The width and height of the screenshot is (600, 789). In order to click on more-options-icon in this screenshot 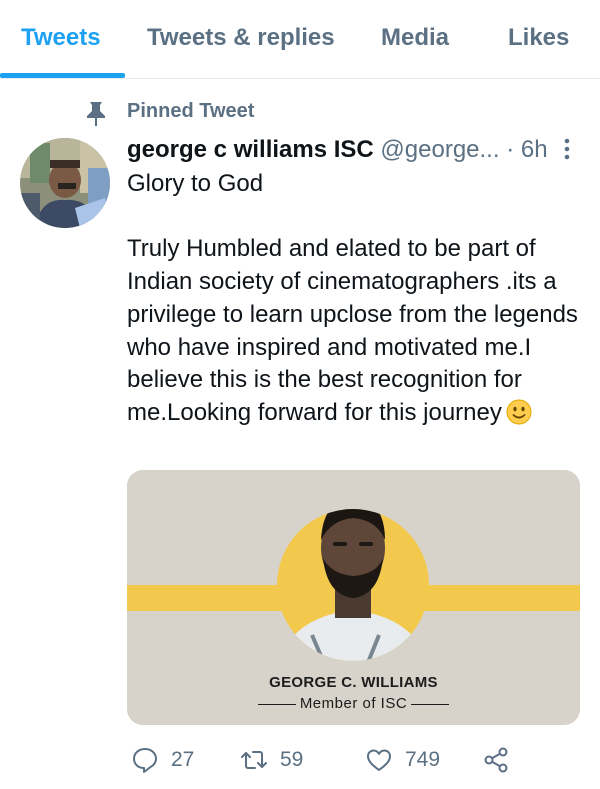, I will do `click(567, 149)`.